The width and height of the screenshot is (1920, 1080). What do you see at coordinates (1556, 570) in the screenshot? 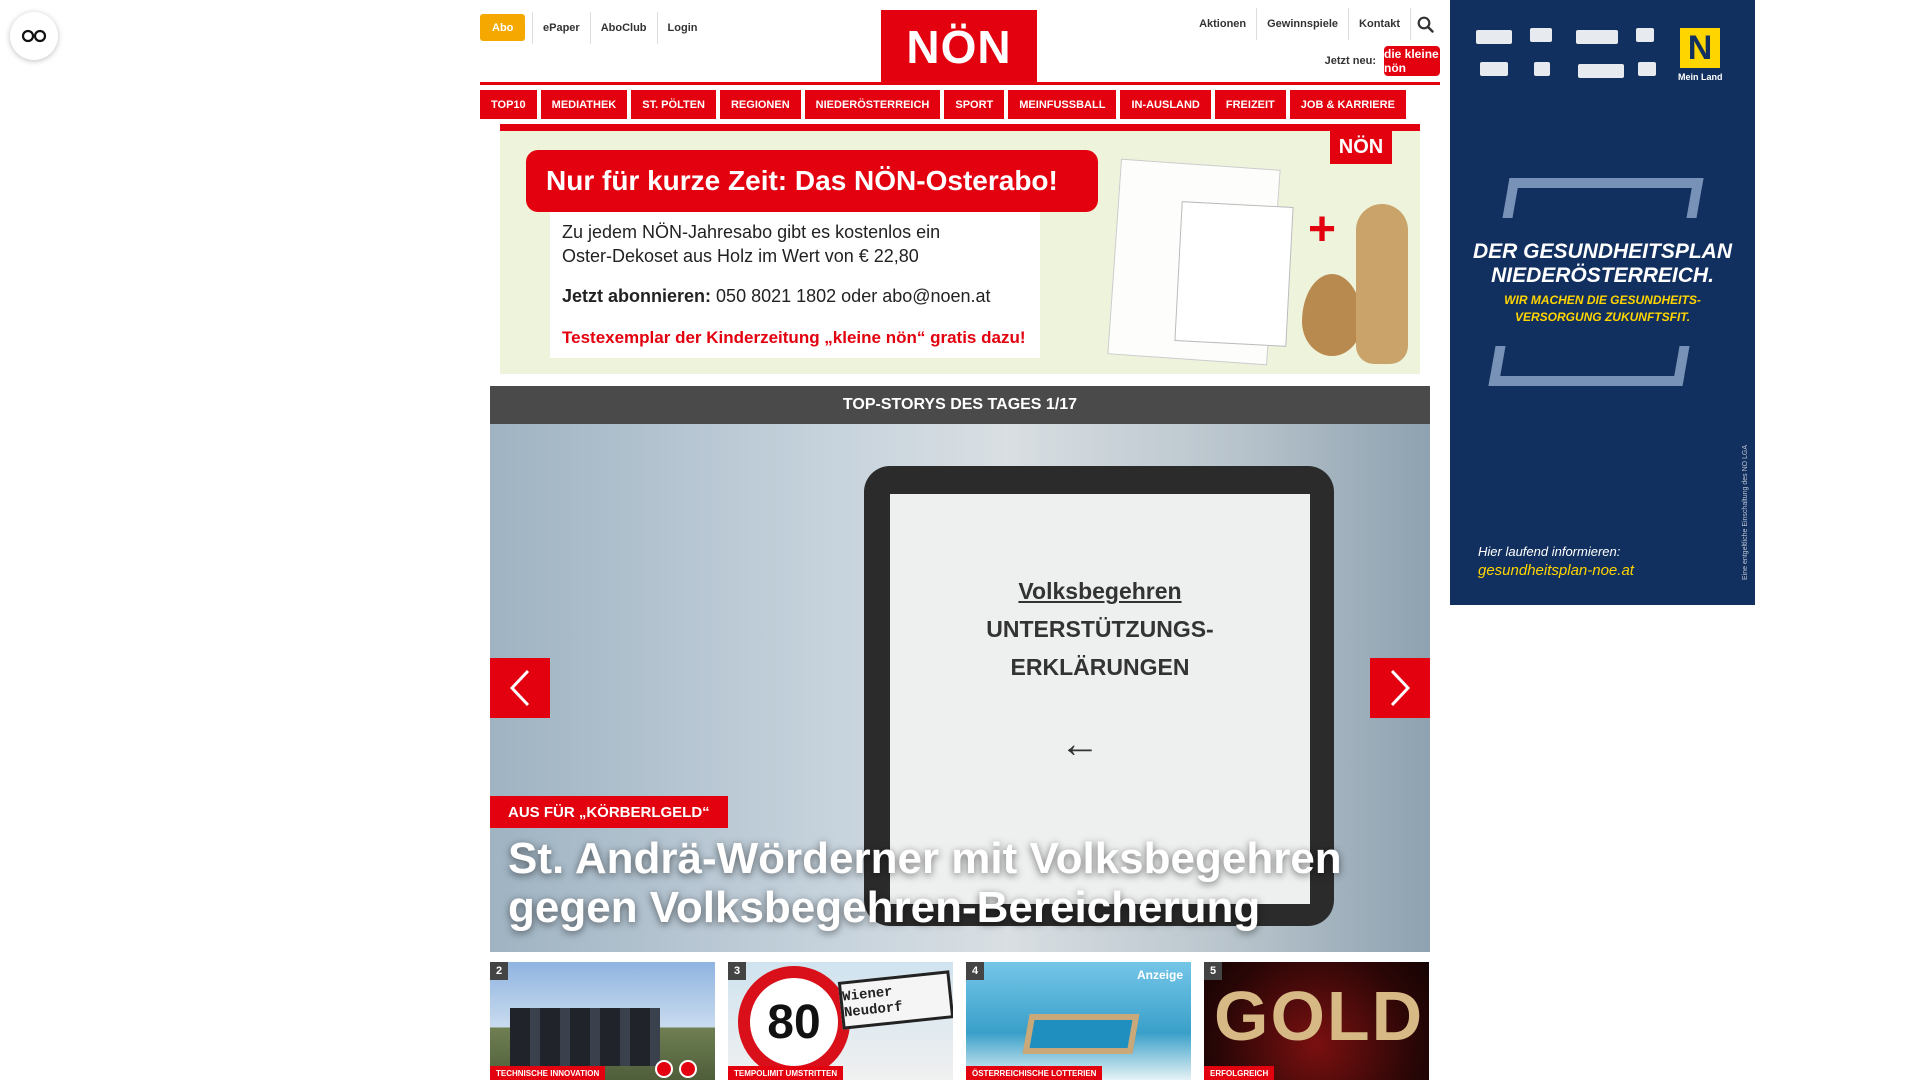
I see `side-ad-url: gesundheitsplan-noe.at` at bounding box center [1556, 570].